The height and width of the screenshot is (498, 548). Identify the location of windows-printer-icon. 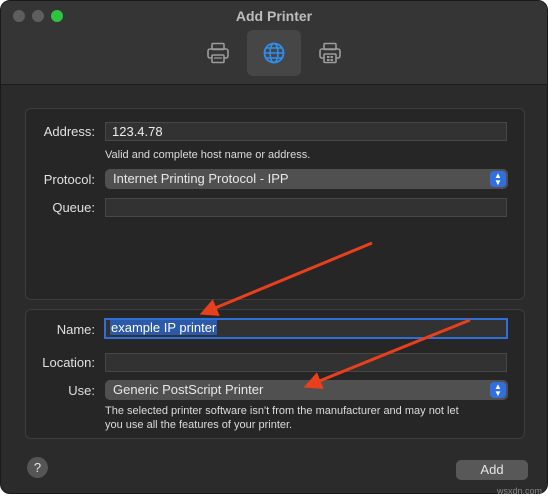
(330, 53).